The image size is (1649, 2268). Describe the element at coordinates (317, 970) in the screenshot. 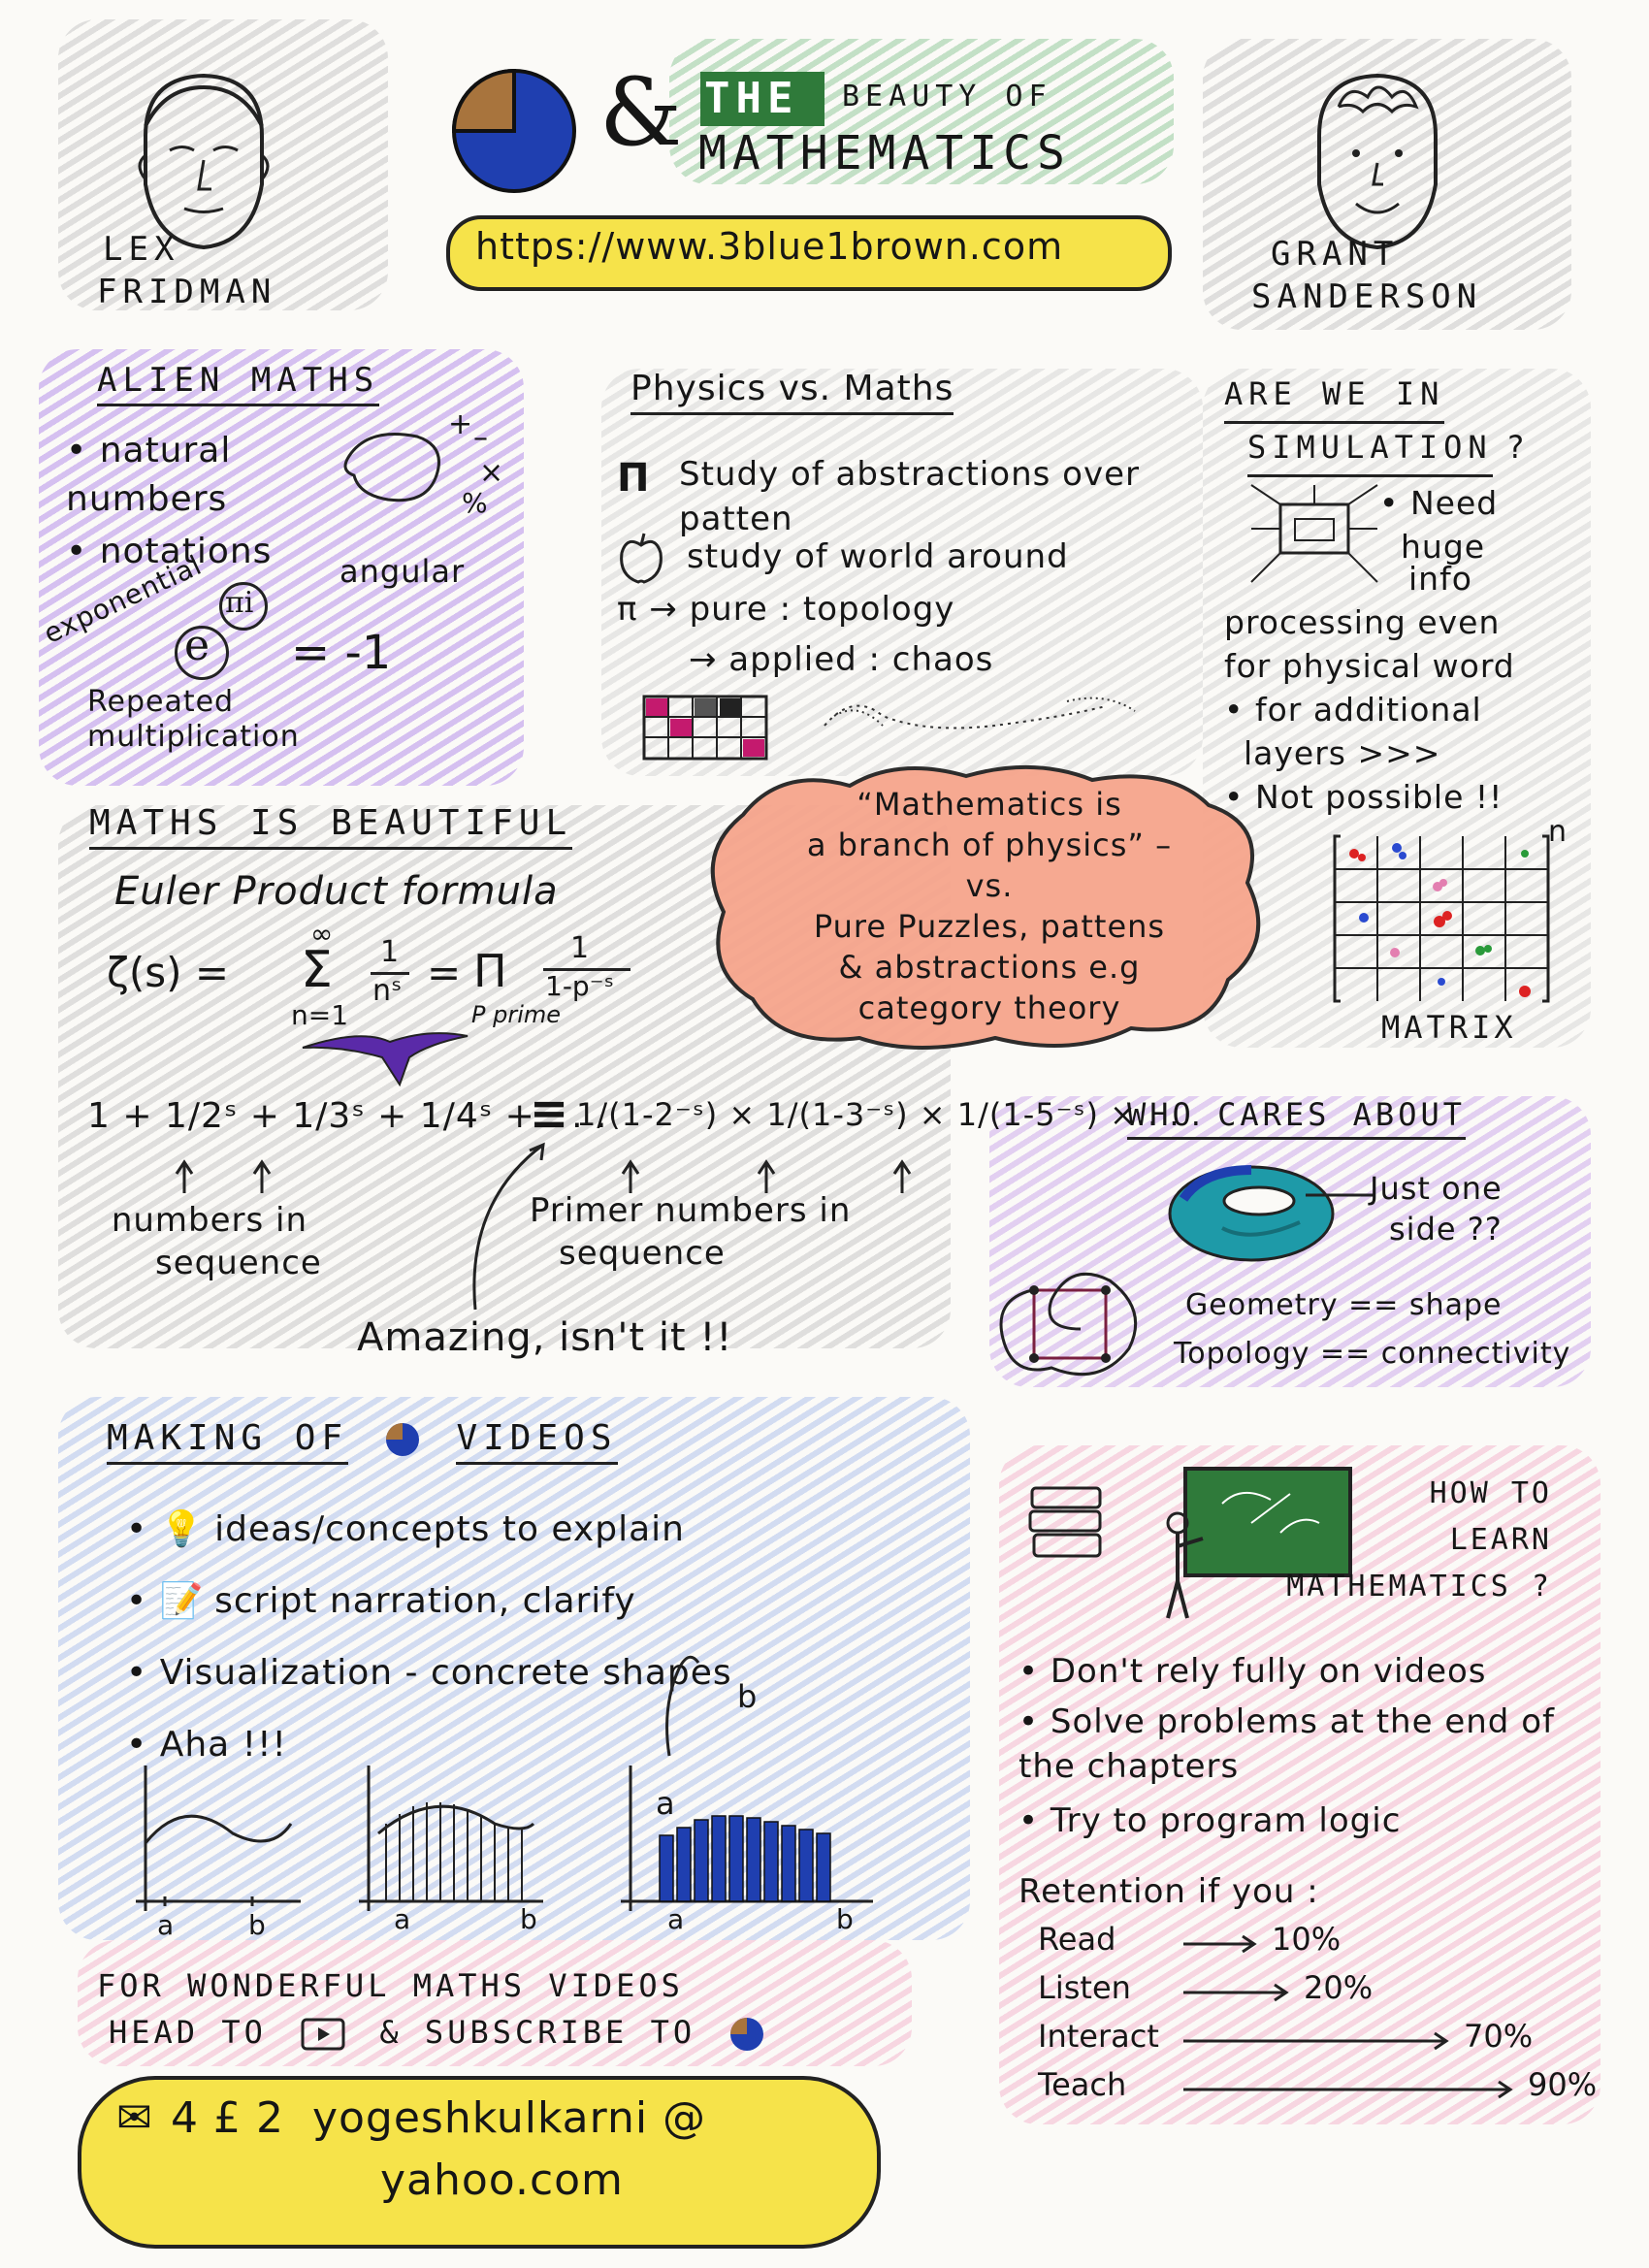

I see `sum-symbol: Σ` at that location.